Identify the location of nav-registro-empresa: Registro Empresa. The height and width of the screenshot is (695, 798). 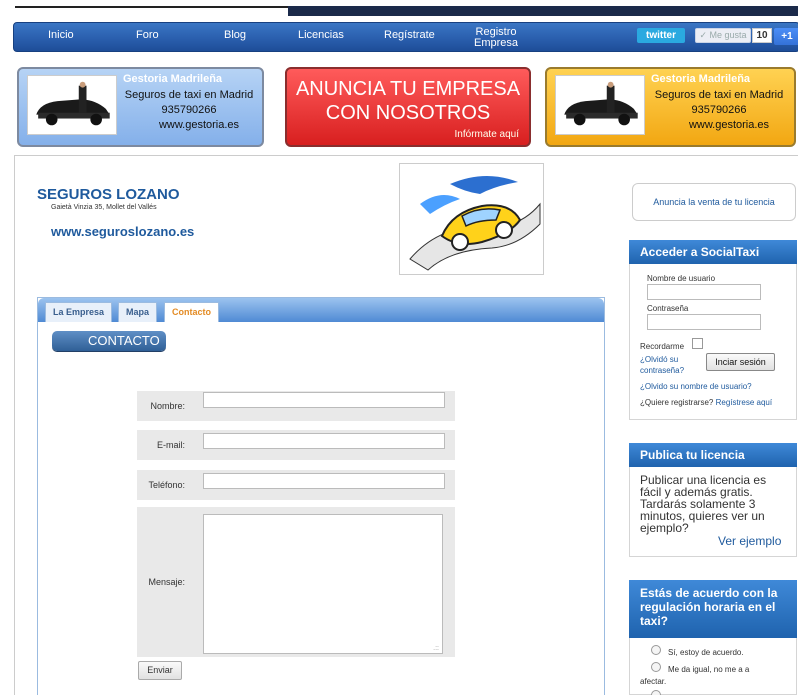
(496, 38).